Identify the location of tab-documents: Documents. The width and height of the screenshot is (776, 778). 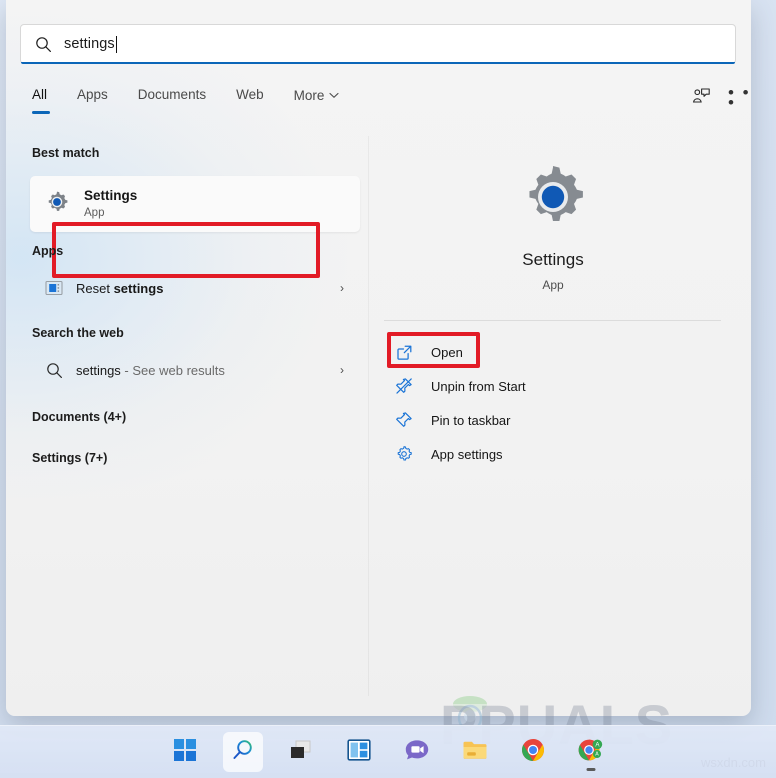
(183, 95).